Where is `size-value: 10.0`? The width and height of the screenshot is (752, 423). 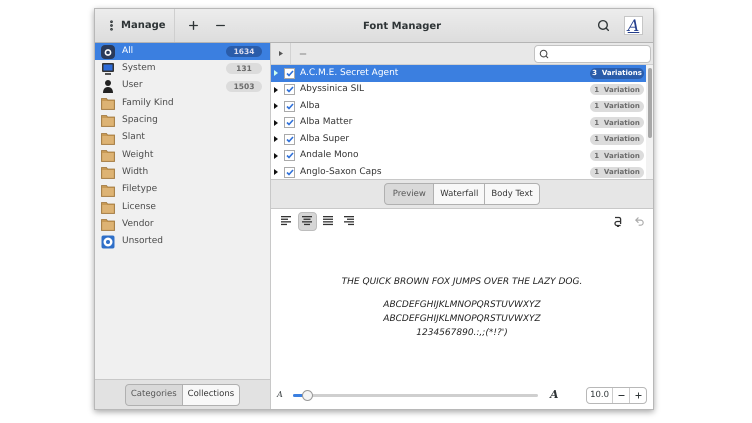 size-value: 10.0 is located at coordinates (599, 395).